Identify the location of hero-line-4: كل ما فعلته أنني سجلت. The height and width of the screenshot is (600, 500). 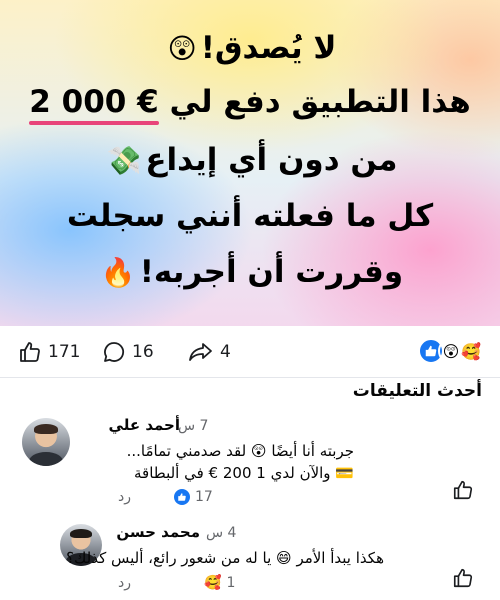
(250, 216).